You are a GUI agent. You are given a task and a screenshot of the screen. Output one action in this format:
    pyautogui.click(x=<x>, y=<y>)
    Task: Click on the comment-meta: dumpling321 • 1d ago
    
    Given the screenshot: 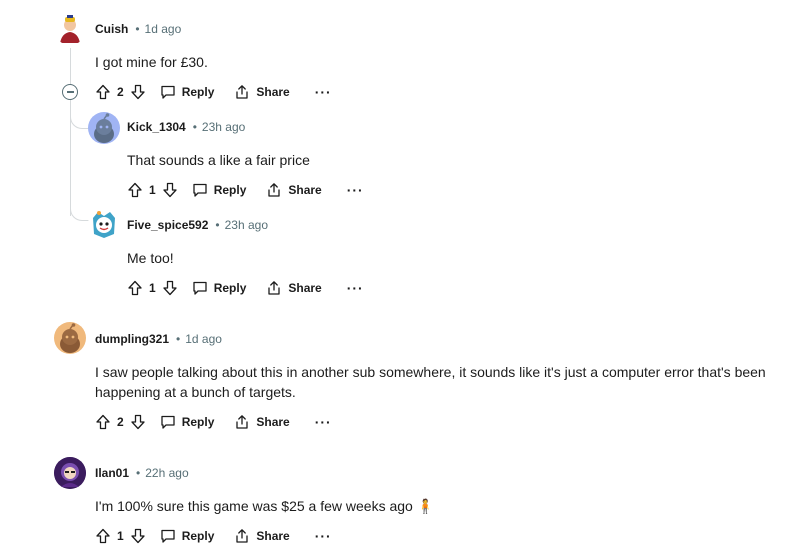 What is the action you would take?
    pyautogui.click(x=158, y=339)
    